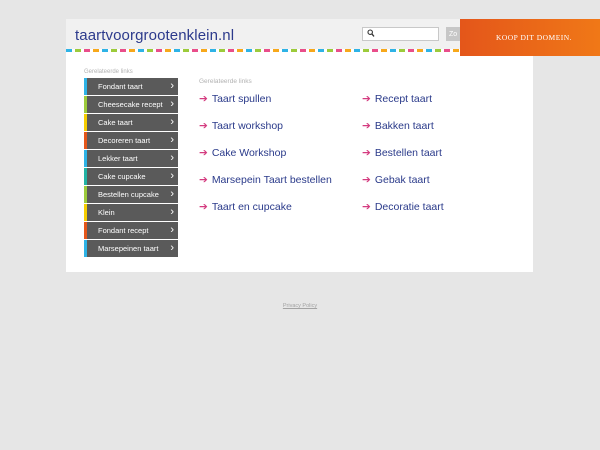 This screenshot has height=450, width=600. I want to click on related-link-label: Gebak taart, so click(402, 180).